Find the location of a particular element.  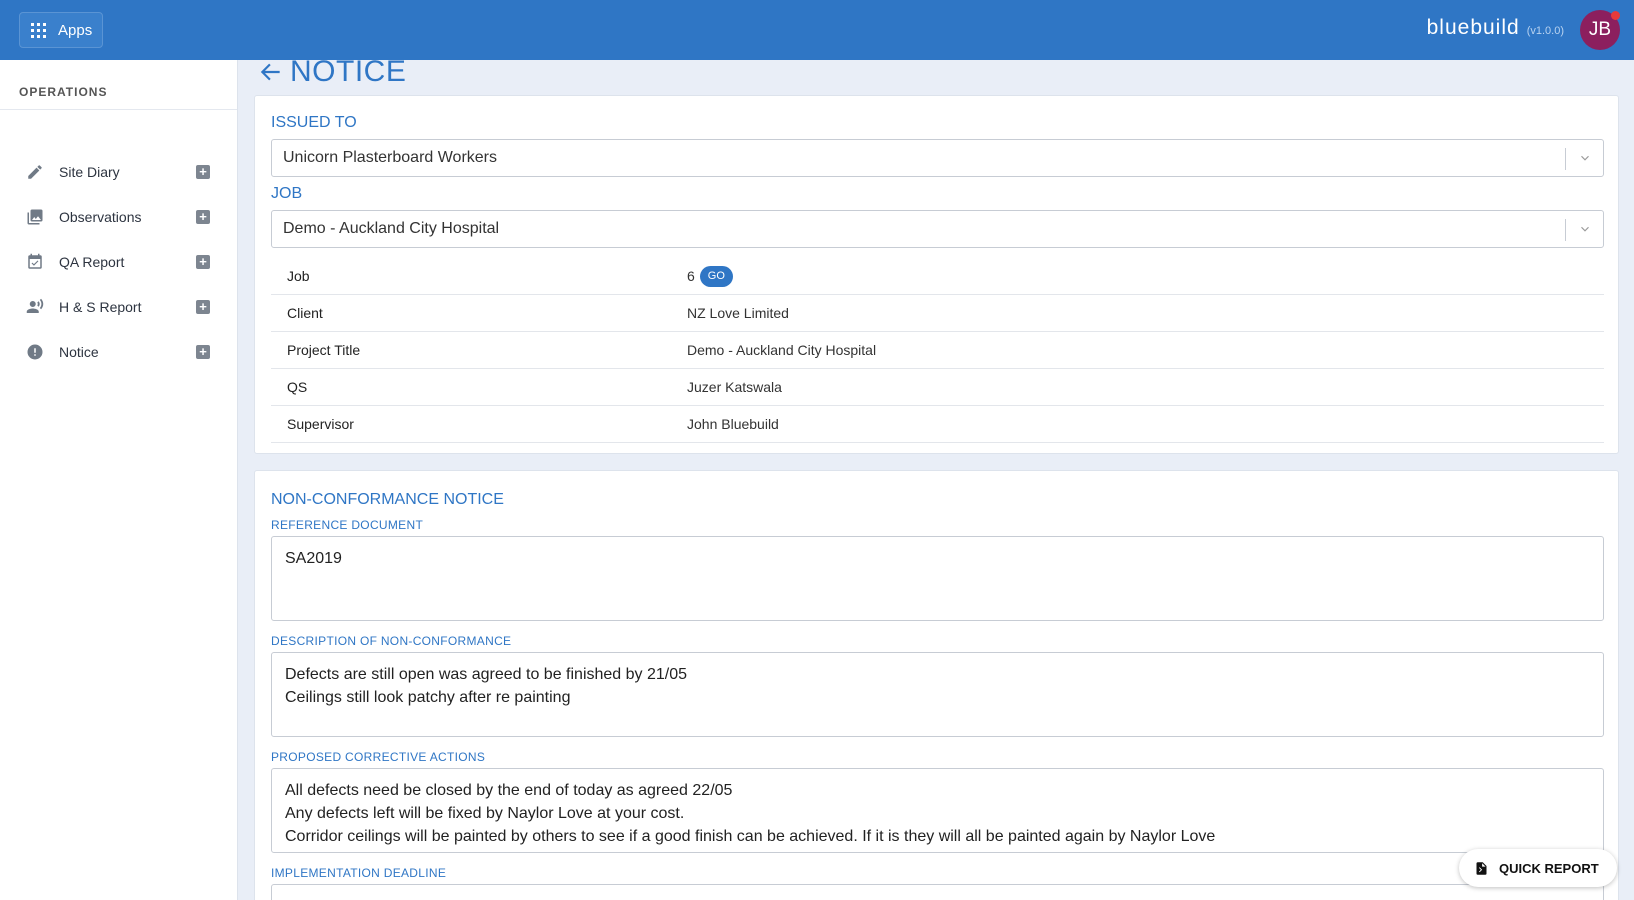

sidebar-item-label: H & S Report is located at coordinates (100, 307).